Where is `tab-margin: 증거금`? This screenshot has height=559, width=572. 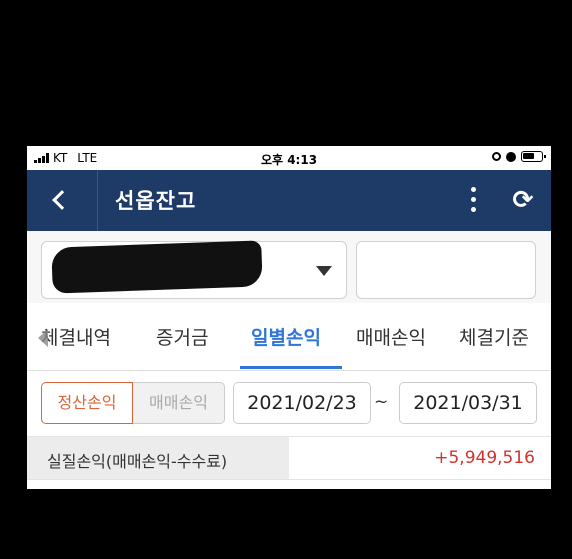
tab-margin: 증거금 is located at coordinates (182, 336).